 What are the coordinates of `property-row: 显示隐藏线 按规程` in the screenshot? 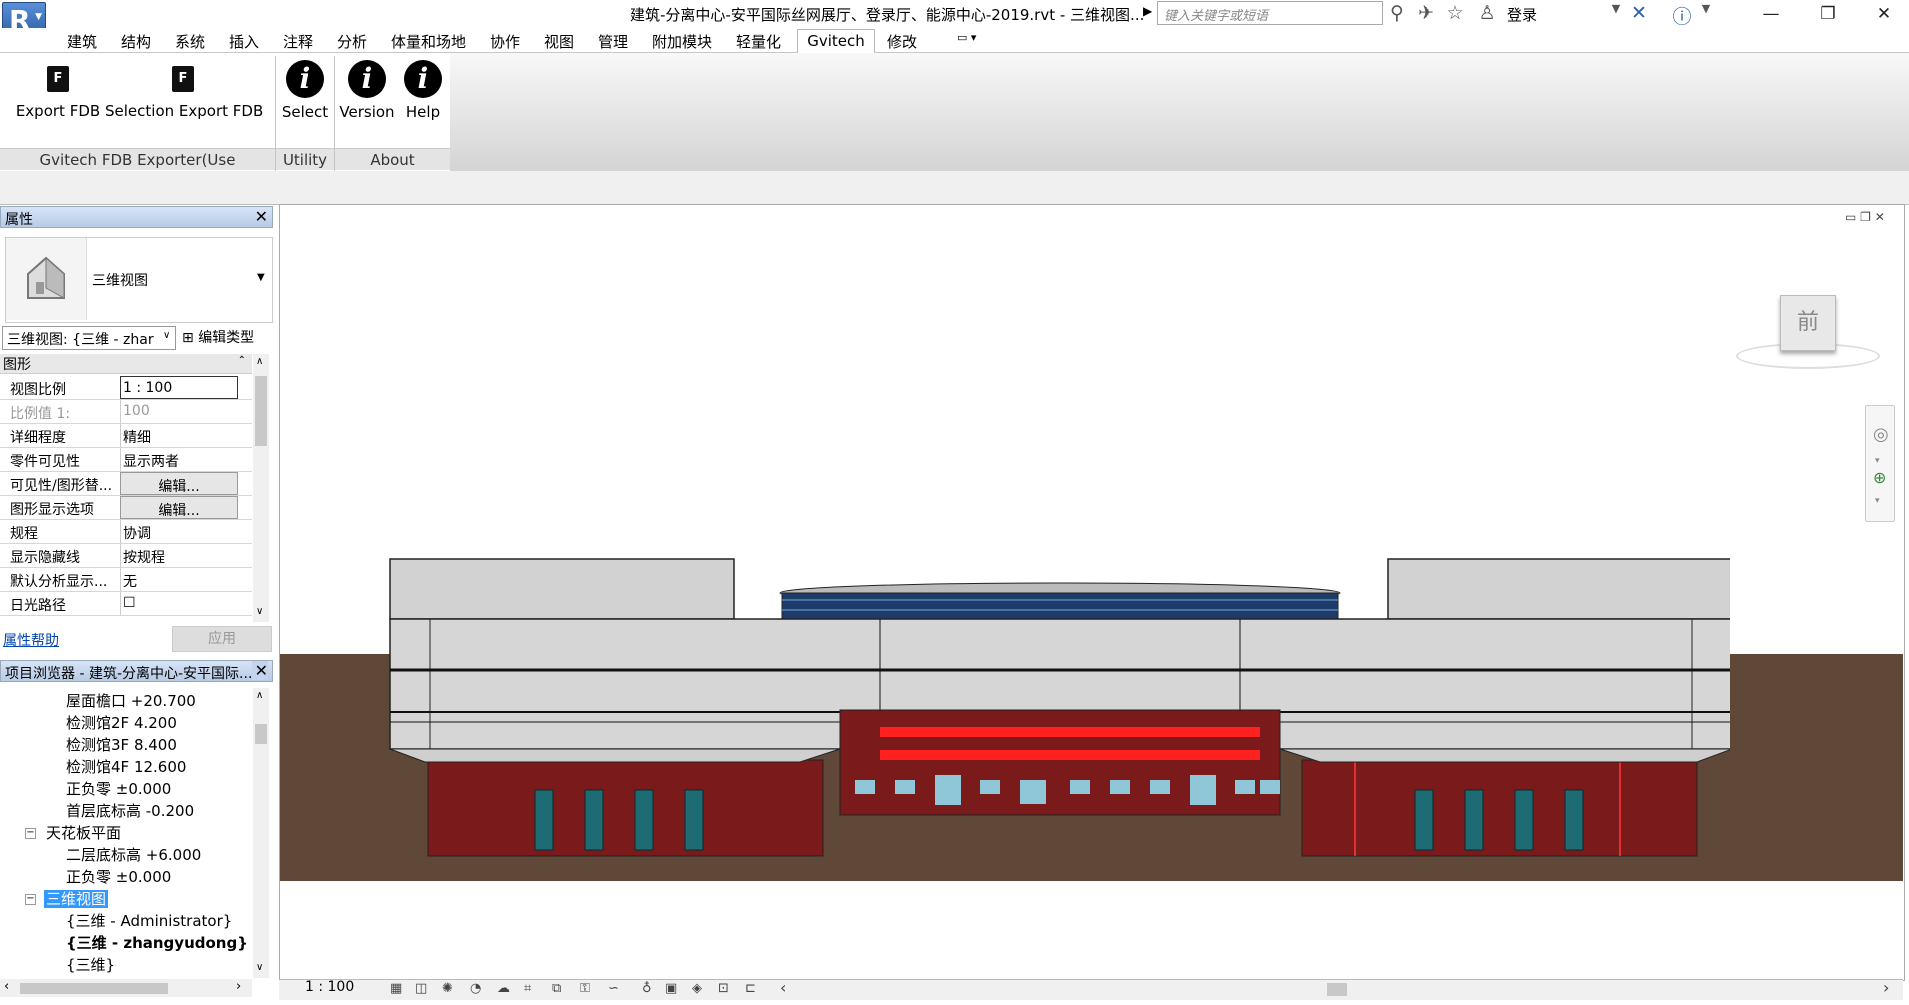 It's located at (126, 556).